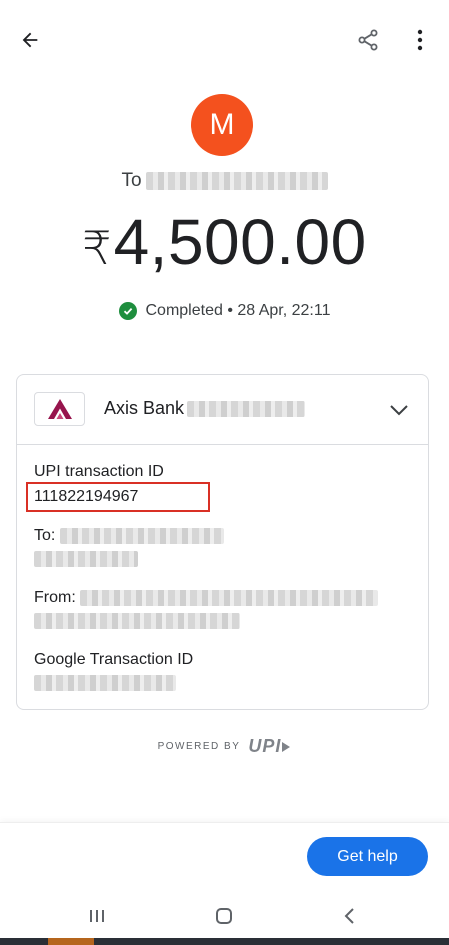  What do you see at coordinates (114, 659) in the screenshot?
I see `google-transaction-id-label: Google Transaction ID` at bounding box center [114, 659].